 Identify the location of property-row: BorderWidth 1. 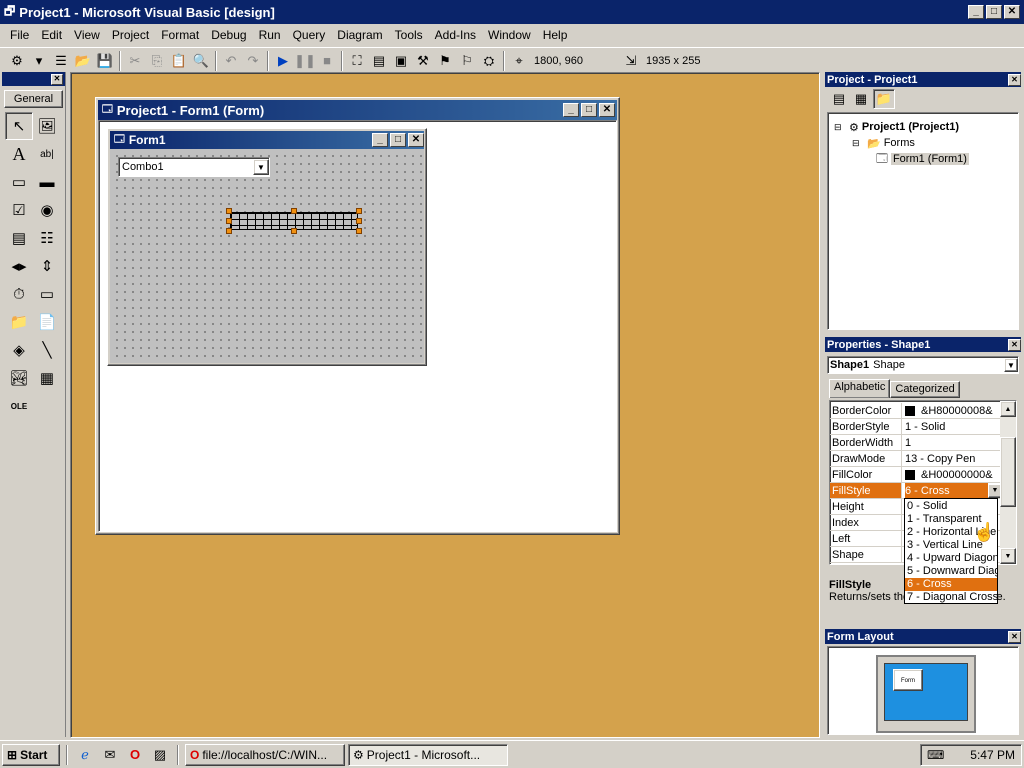
(916, 443).